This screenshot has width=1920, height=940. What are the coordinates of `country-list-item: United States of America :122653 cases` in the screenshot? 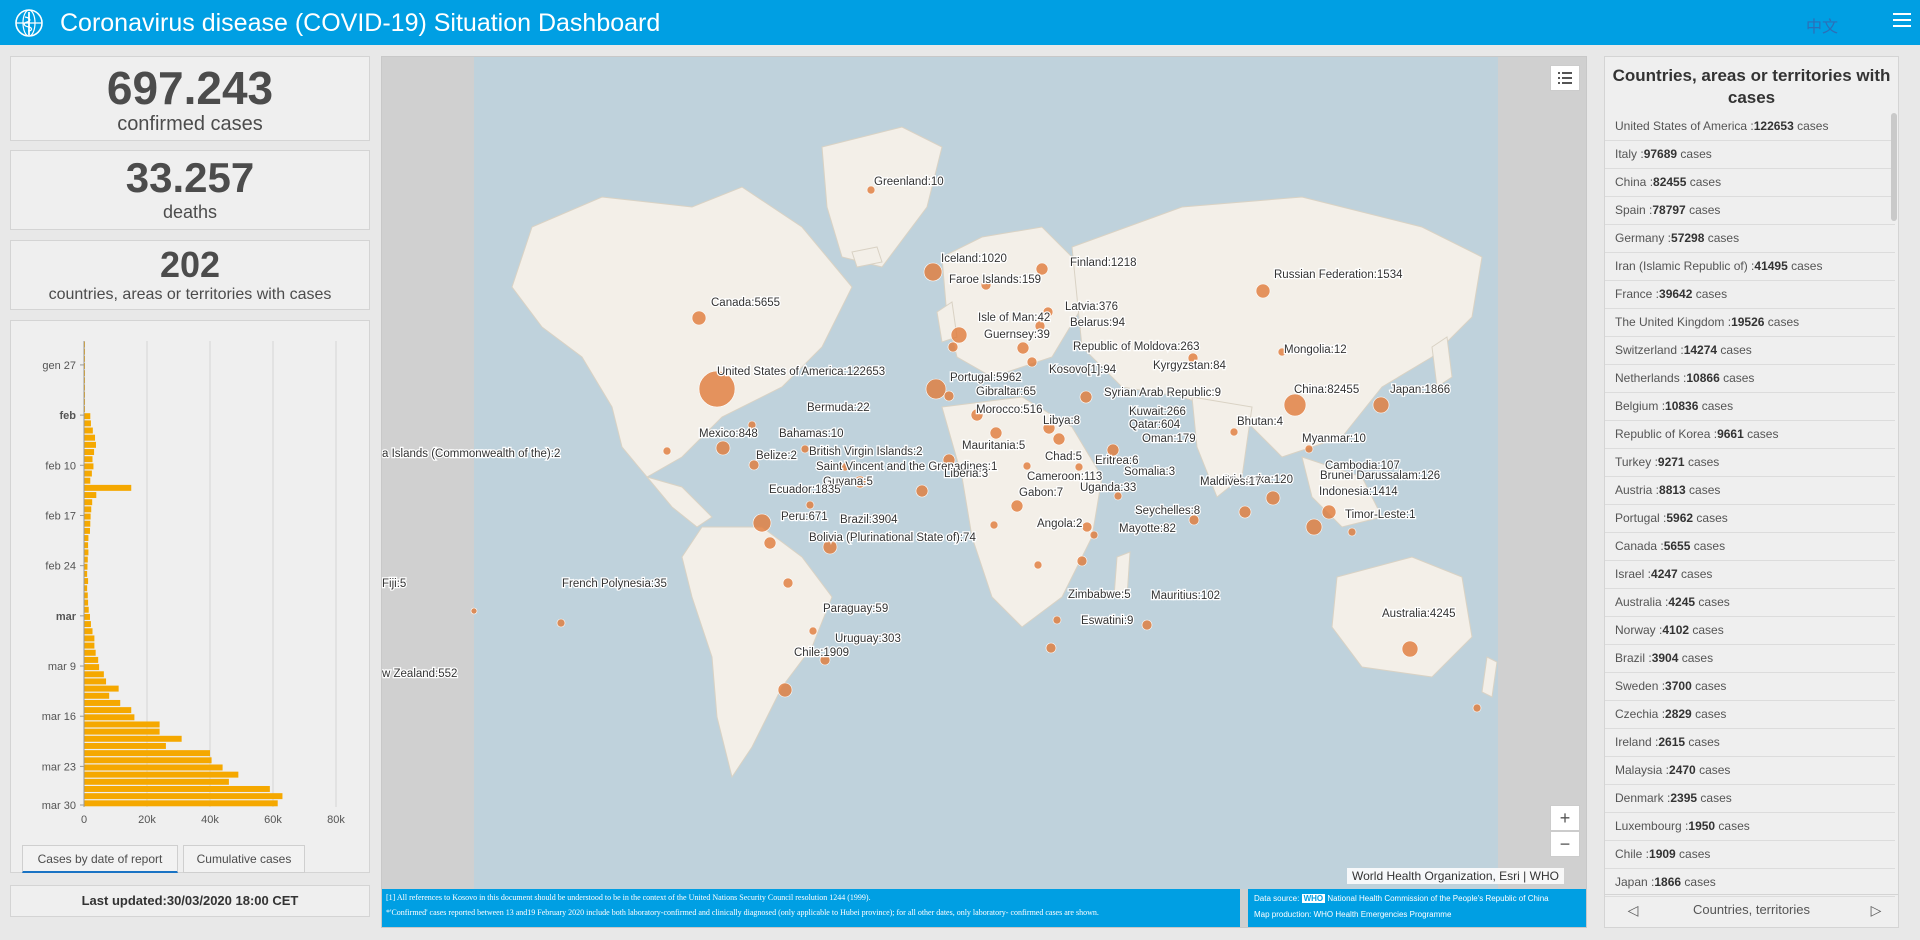 It's located at (1750, 127).